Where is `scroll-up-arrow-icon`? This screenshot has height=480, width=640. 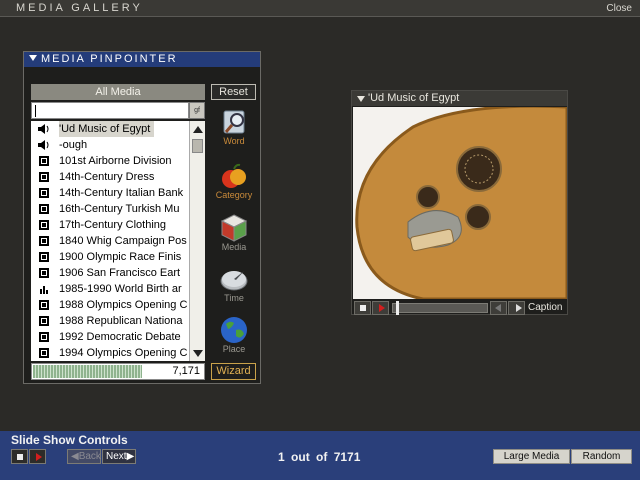 scroll-up-arrow-icon is located at coordinates (198, 129).